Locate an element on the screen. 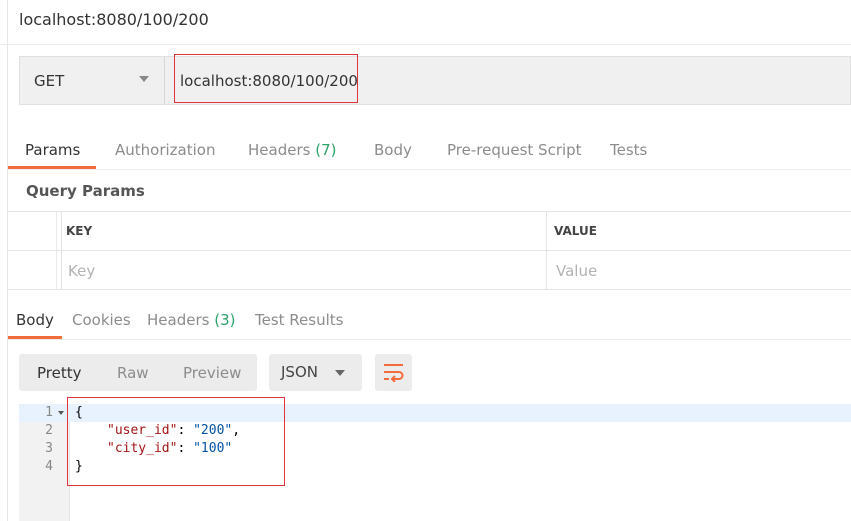 Image resolution: width=851 pixels, height=521 pixels. tab-headers: Headers (7) is located at coordinates (292, 150).